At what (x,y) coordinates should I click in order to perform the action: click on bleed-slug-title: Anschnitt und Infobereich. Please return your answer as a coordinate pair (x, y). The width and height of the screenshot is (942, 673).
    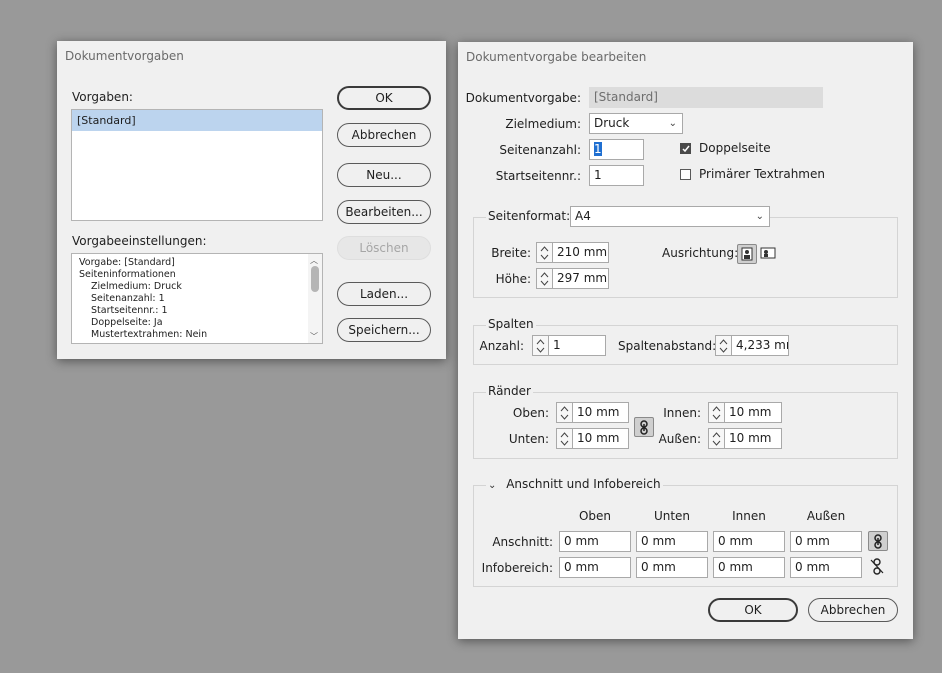
    Looking at the image, I should click on (583, 484).